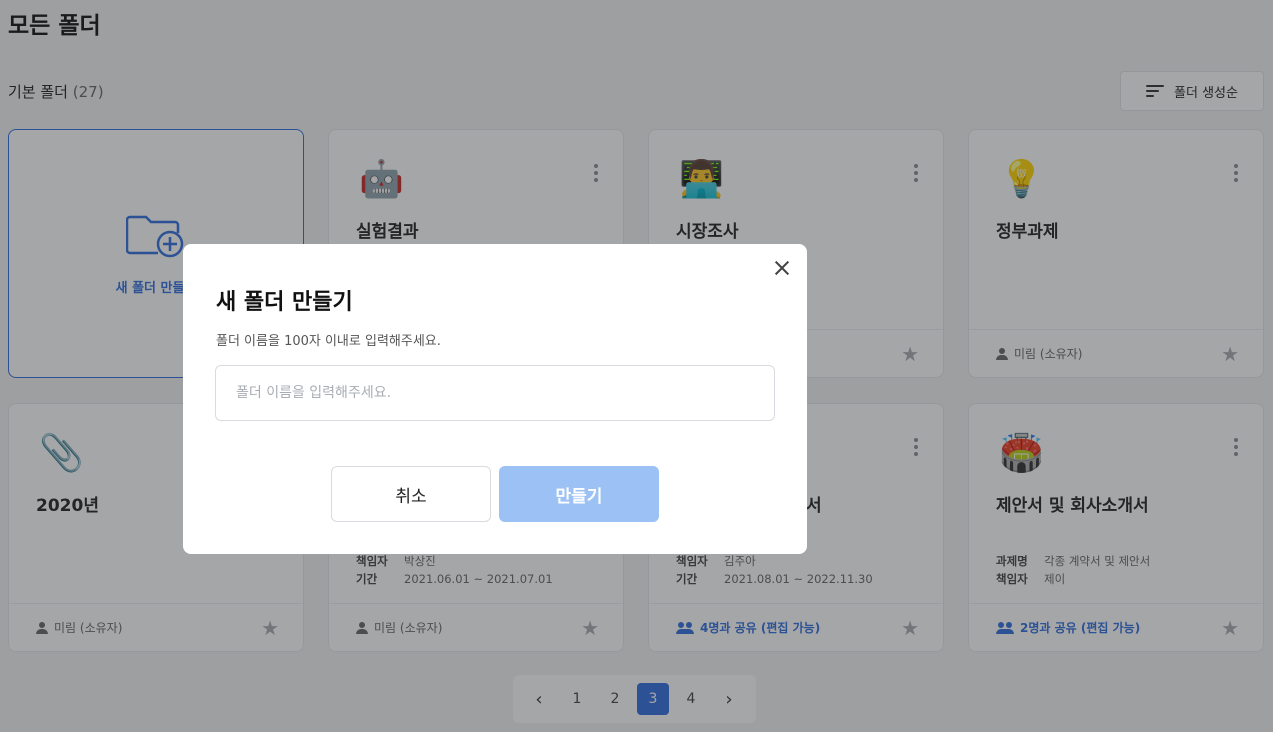 This screenshot has width=1273, height=732. Describe the element at coordinates (328, 341) in the screenshot. I see `dialog-description: 폴더 이름을 100자 이내로 입력해주세요.` at that location.